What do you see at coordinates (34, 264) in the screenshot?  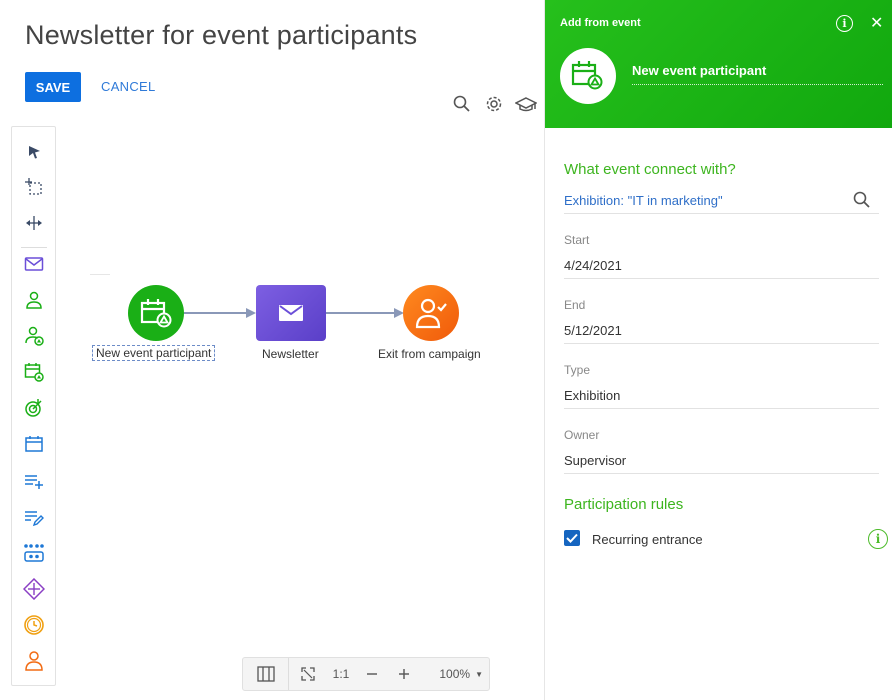 I see `email-icon` at bounding box center [34, 264].